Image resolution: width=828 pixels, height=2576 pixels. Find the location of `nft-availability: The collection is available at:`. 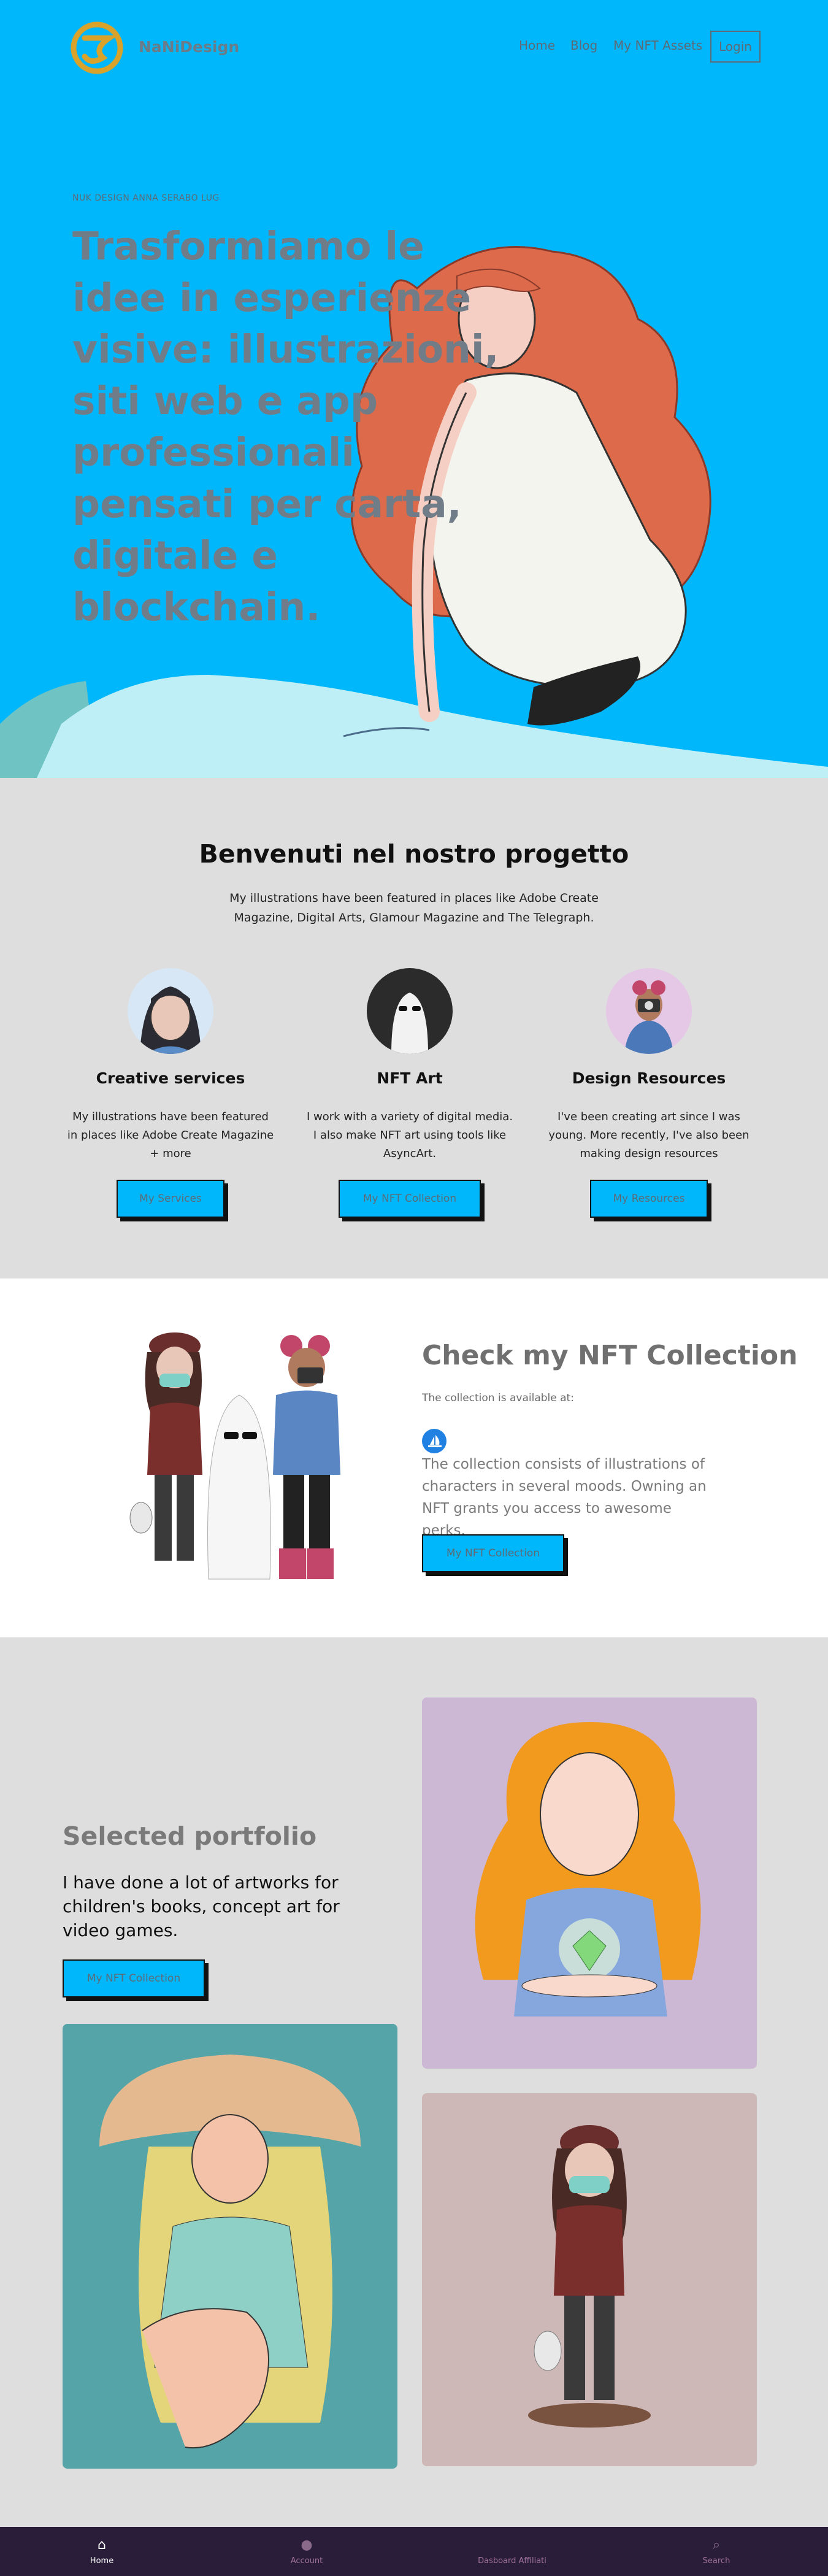

nft-availability: The collection is available at: is located at coordinates (498, 1398).